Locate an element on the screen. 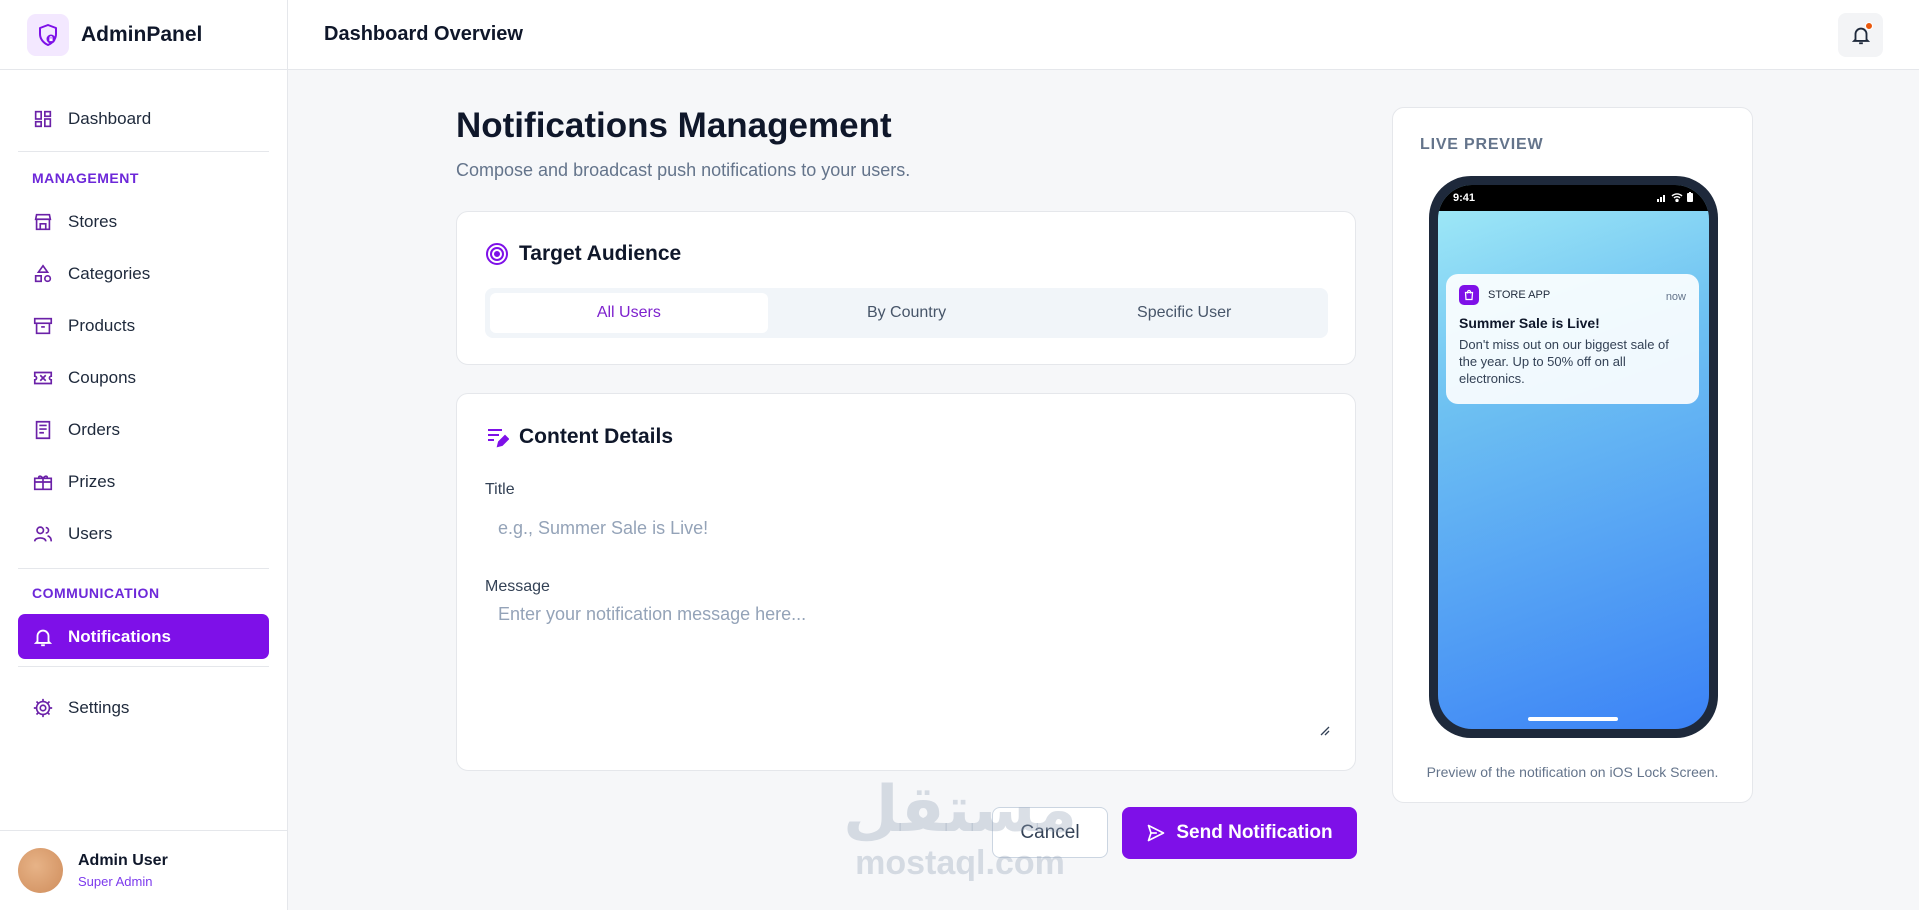  audience-option-specific-user: Specific User is located at coordinates (1184, 313).